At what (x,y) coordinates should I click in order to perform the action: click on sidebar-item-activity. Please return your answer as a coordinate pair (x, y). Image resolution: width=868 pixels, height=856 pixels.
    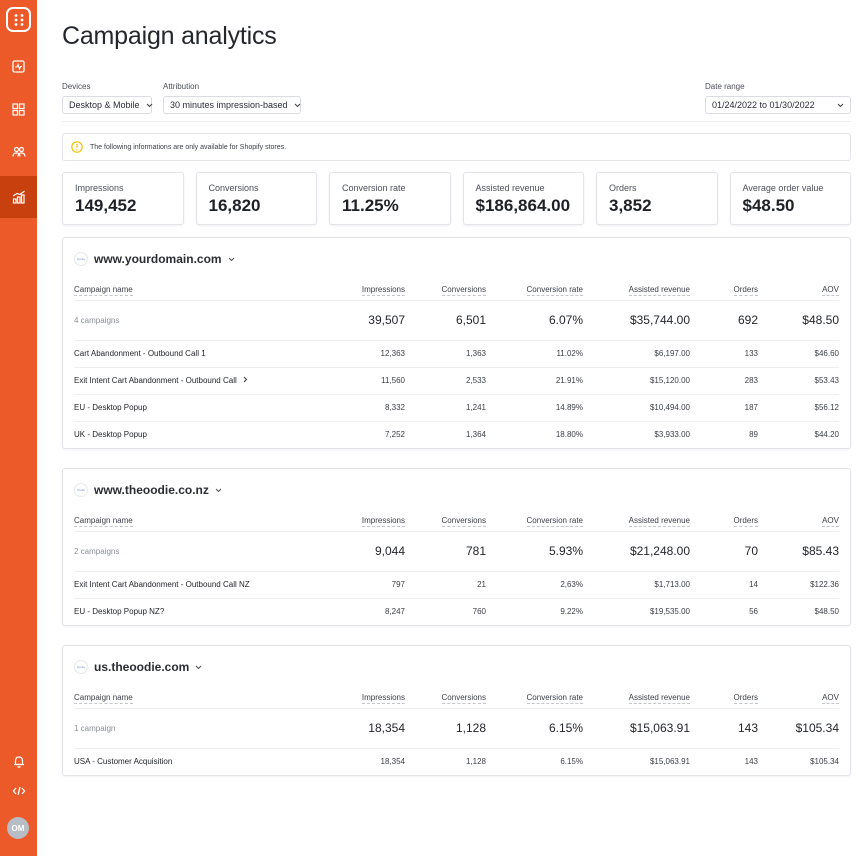
    Looking at the image, I should click on (18, 66).